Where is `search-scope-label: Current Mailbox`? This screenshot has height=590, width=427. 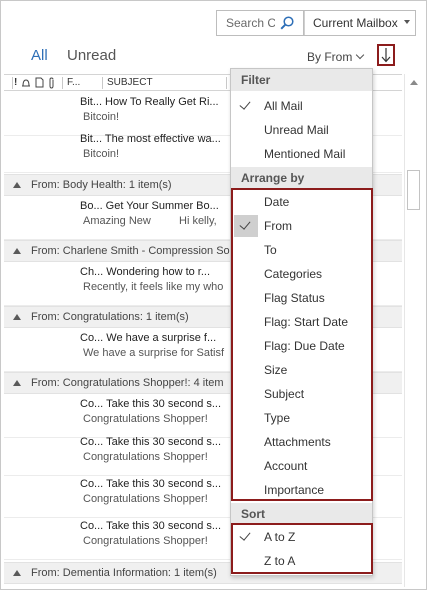
search-scope-label: Current Mailbox is located at coordinates (351, 23).